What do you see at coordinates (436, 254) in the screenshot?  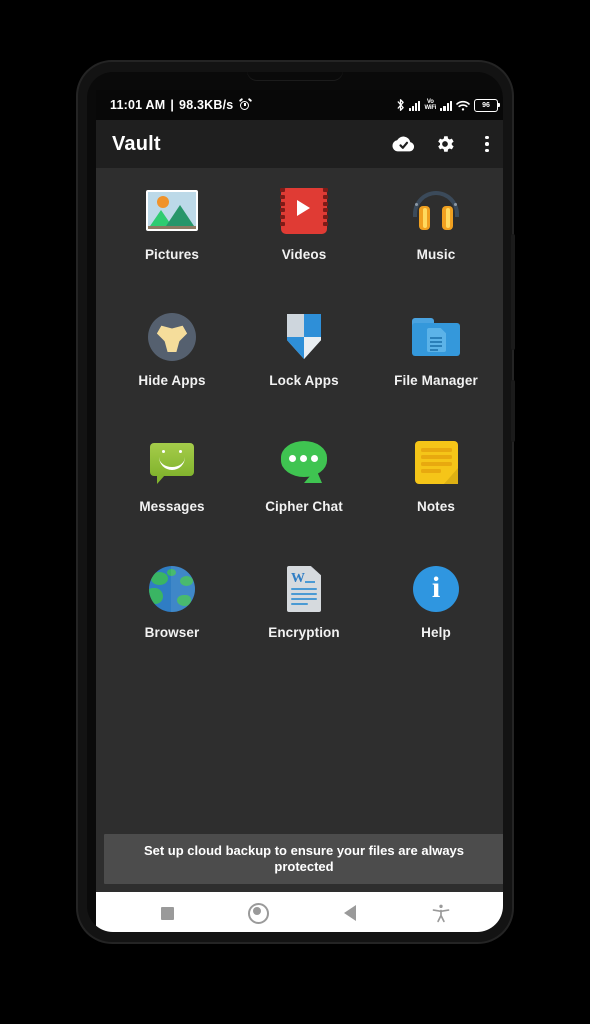 I see `grid-item-label: Music` at bounding box center [436, 254].